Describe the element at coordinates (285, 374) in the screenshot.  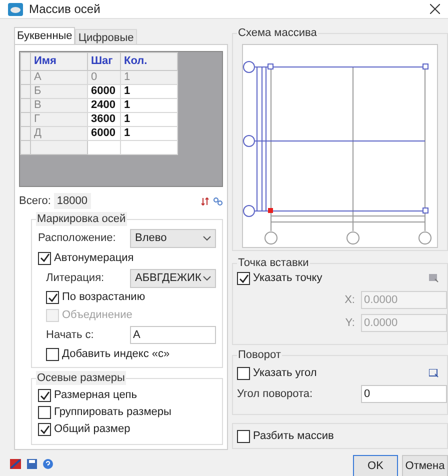
I see `checkbox-label: Указать угол` at that location.